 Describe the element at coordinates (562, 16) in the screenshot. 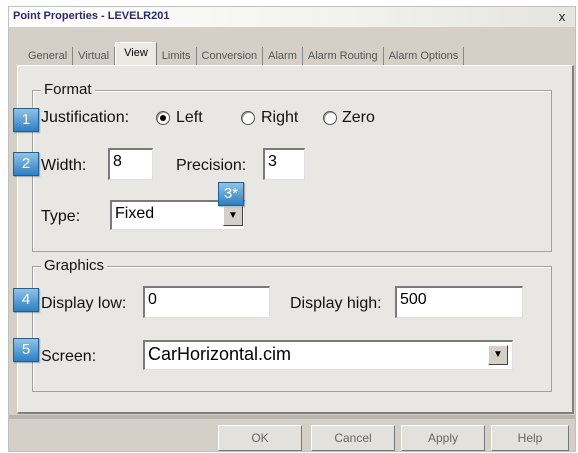

I see `close-icon: x` at that location.